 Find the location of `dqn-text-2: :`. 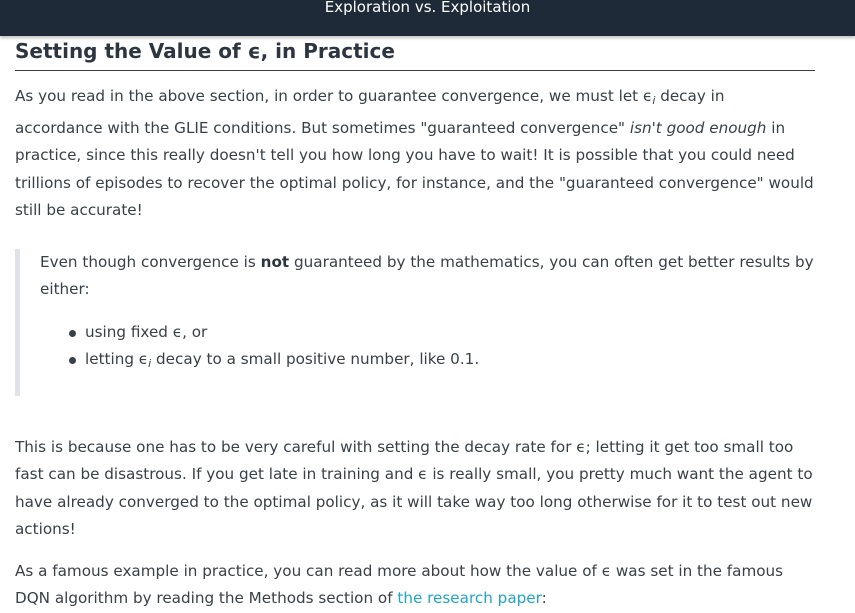

dqn-text-2: : is located at coordinates (544, 598).